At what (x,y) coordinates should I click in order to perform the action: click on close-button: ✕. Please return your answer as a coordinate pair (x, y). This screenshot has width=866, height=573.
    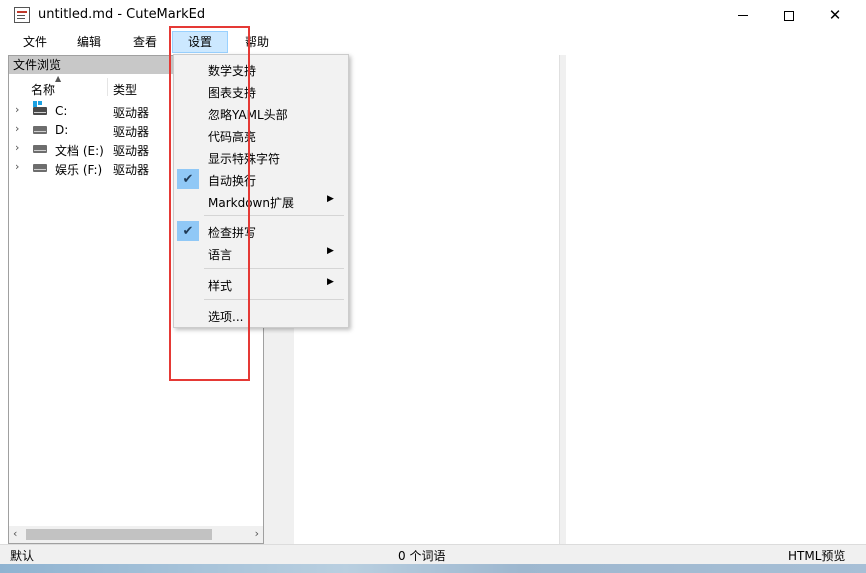
    Looking at the image, I should click on (835, 15).